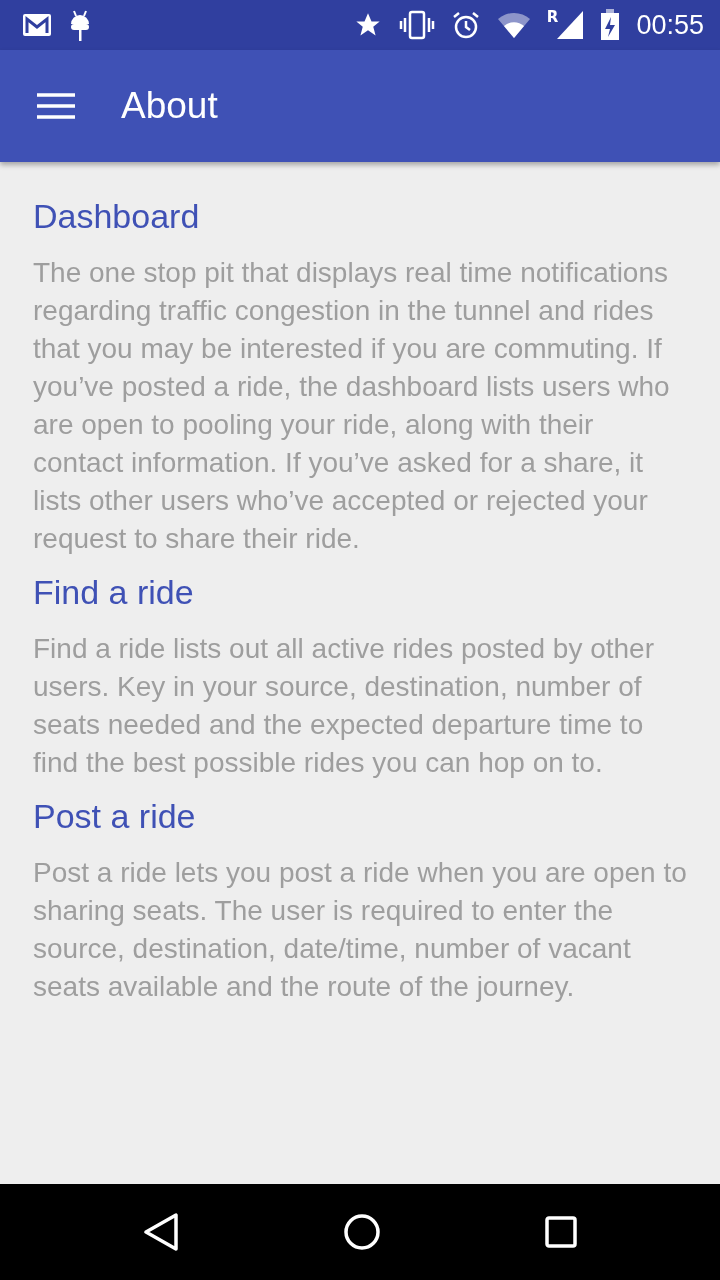  I want to click on section-heading: Post a ride, so click(115, 816).